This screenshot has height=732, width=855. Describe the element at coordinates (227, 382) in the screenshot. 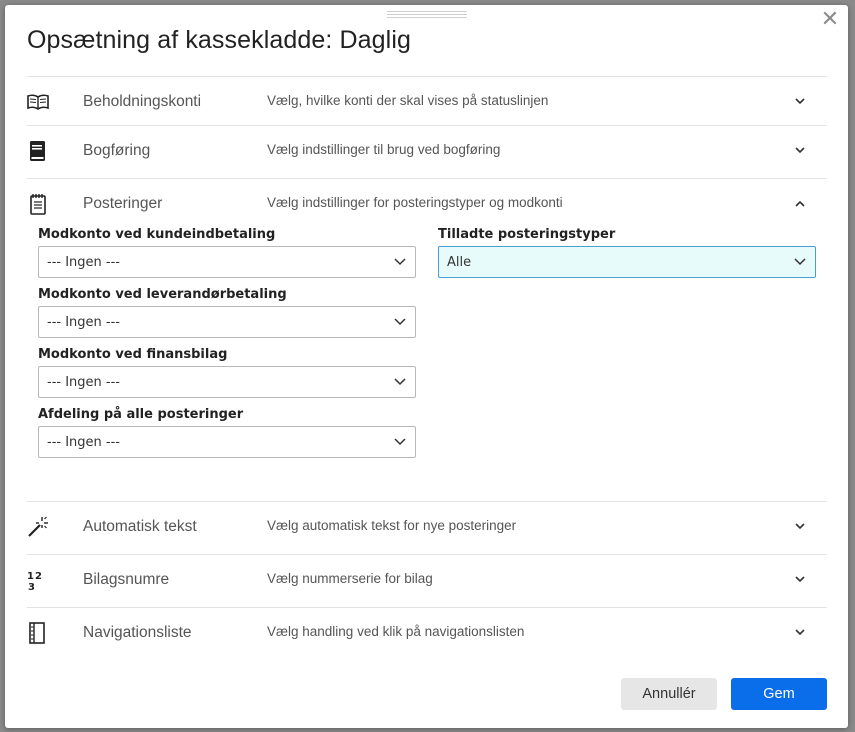

I see `finans-select: --- Ingen ---` at that location.